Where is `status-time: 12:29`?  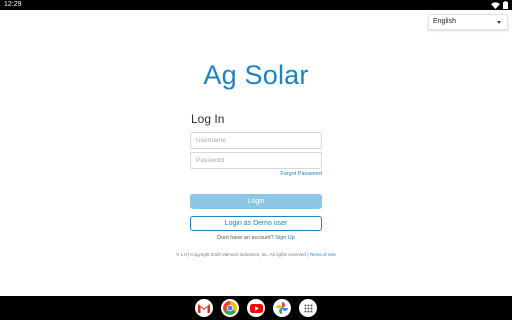 status-time: 12:29 is located at coordinates (13, 4).